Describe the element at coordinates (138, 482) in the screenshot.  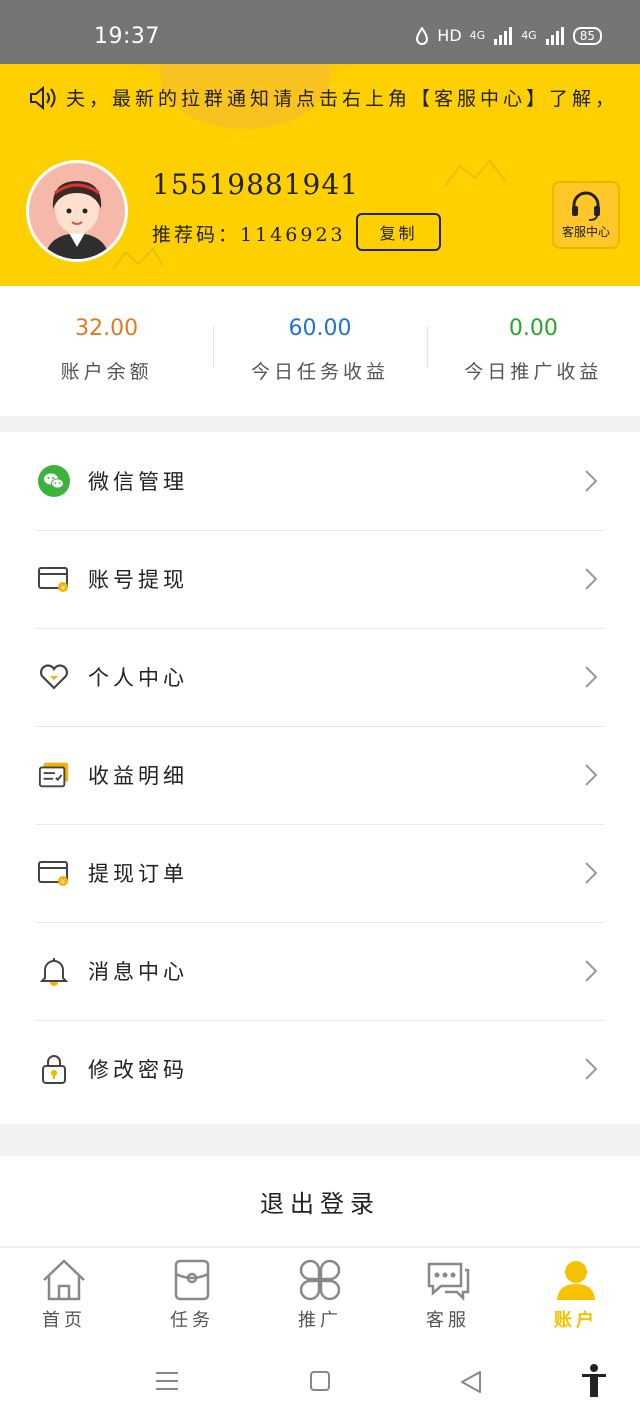
I see `menu-item-label: 微信管理` at that location.